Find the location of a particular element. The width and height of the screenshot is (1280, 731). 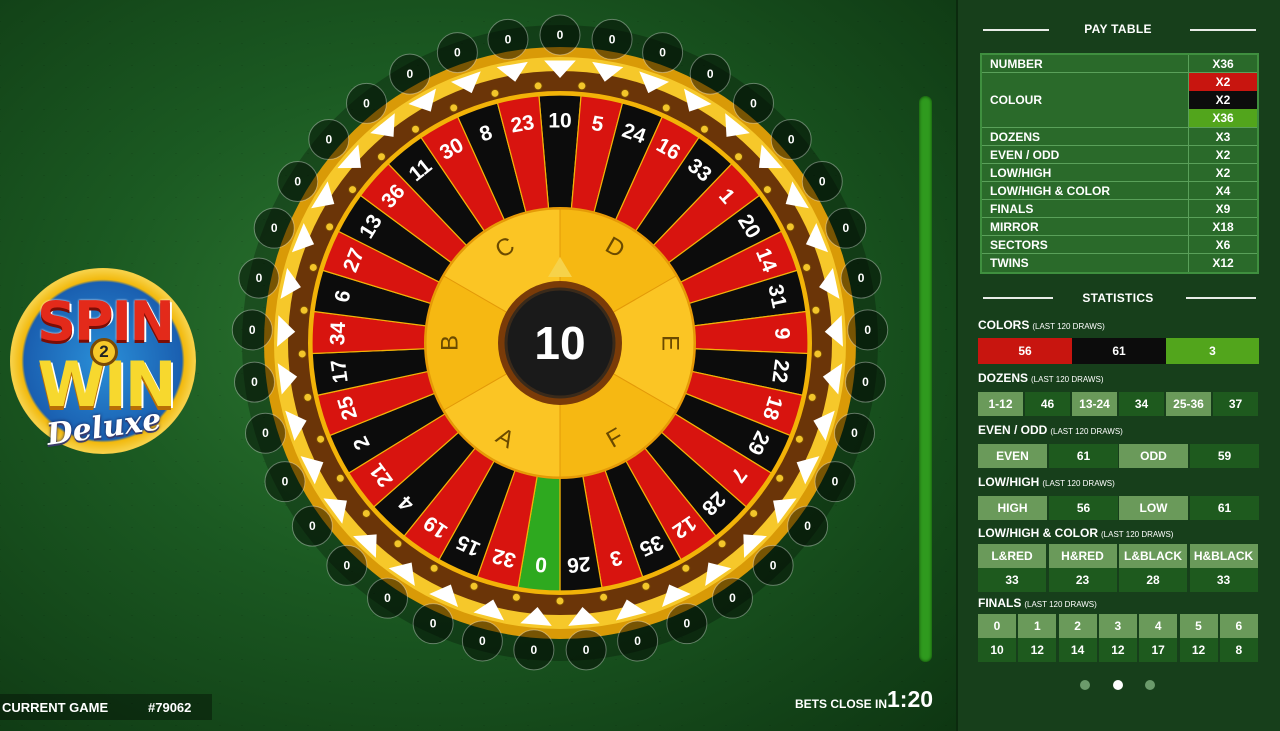

page-dot-active is located at coordinates (1118, 685).